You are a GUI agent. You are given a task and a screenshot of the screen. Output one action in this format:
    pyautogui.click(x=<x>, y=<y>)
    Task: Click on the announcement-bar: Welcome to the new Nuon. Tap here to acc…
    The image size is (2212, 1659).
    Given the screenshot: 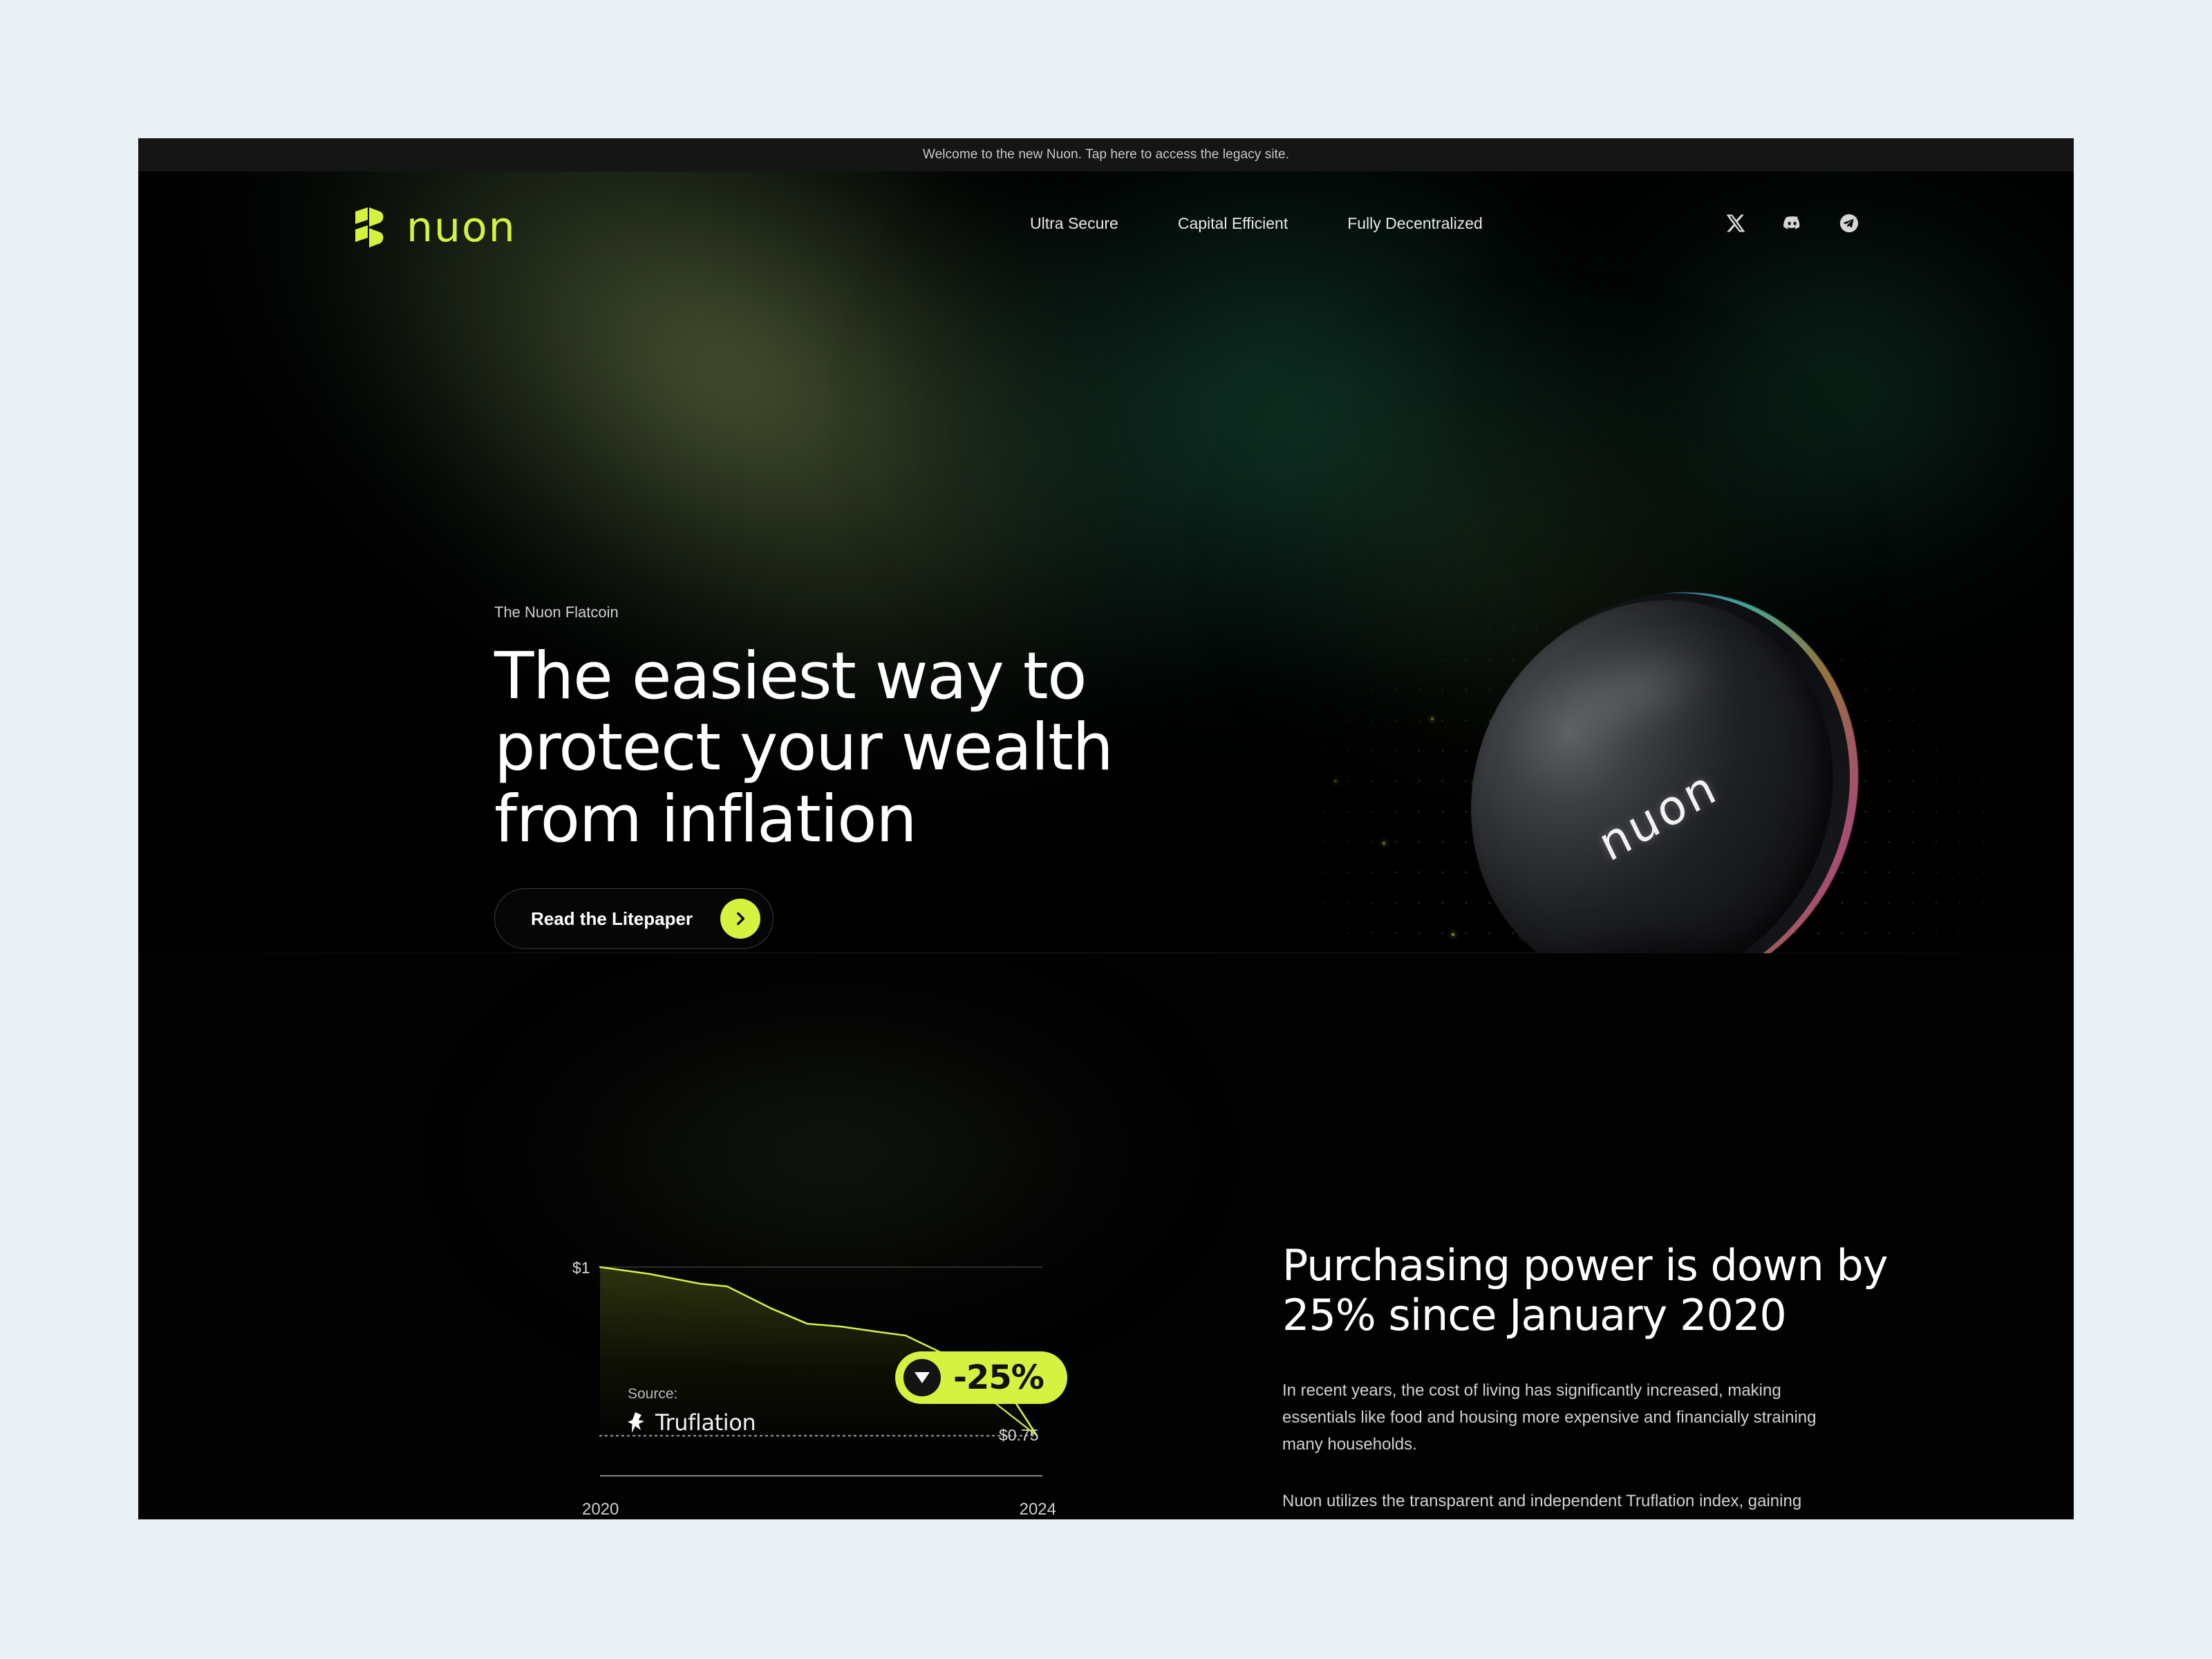 What is the action you would take?
    pyautogui.click(x=1106, y=155)
    